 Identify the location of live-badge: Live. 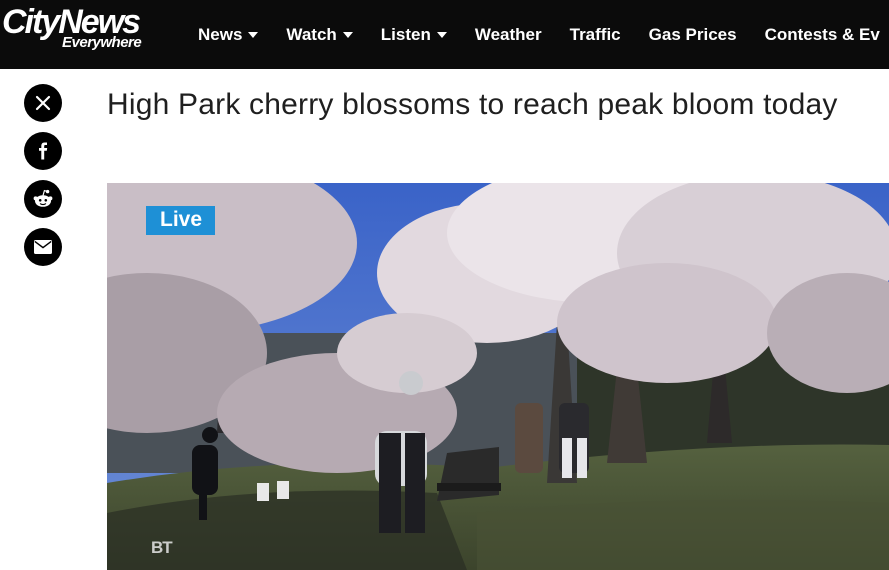
(181, 220).